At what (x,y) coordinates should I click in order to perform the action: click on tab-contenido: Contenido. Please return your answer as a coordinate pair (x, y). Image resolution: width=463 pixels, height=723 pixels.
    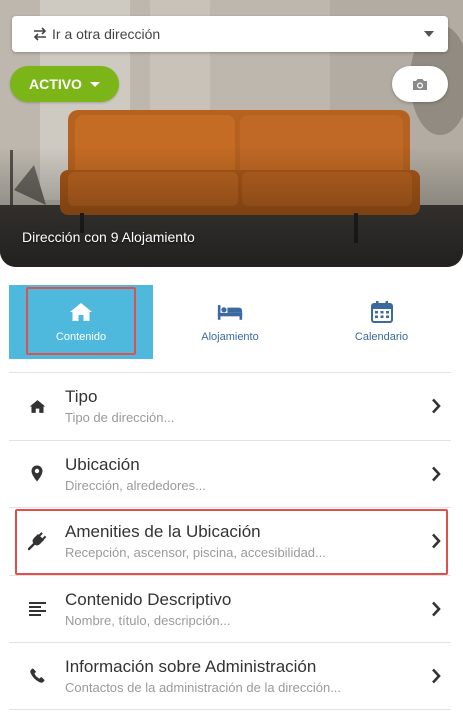
    Looking at the image, I should click on (81, 322).